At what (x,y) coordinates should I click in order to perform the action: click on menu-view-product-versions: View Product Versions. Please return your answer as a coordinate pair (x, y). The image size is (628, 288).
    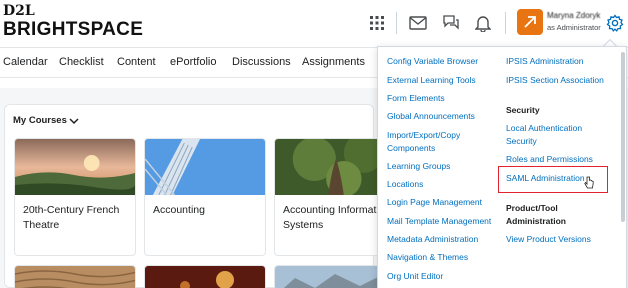
    Looking at the image, I should click on (548, 239).